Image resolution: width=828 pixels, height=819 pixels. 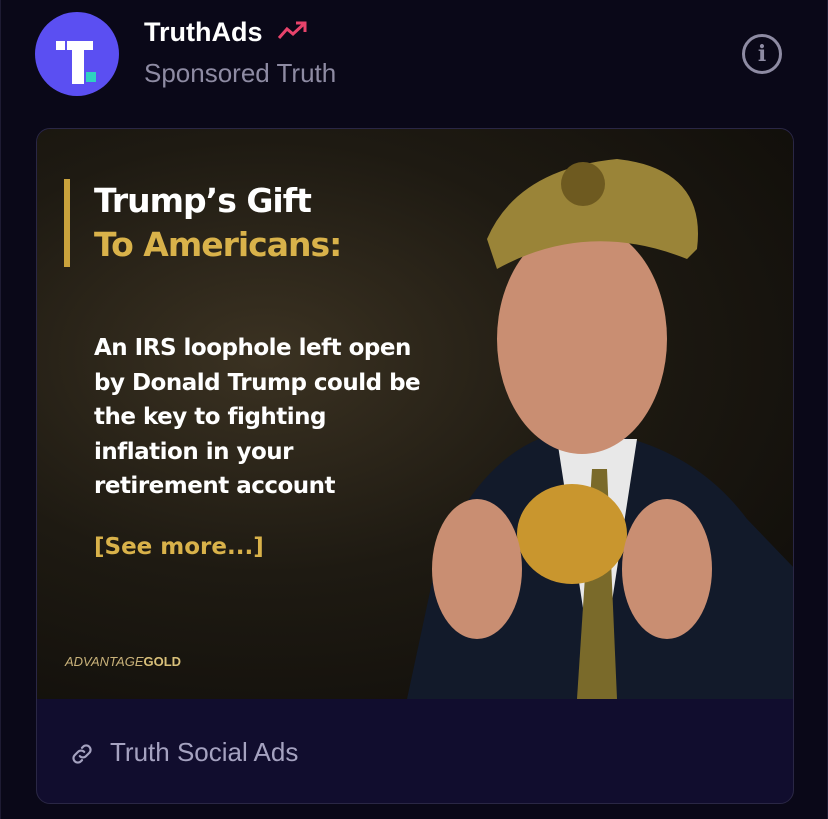 What do you see at coordinates (762, 54) in the screenshot?
I see `info-icon: i` at bounding box center [762, 54].